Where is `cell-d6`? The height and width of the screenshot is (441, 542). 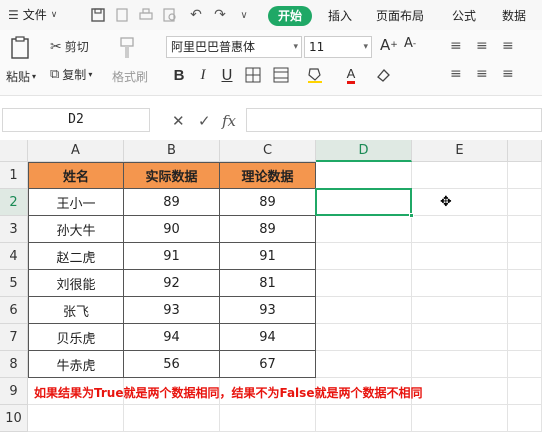 cell-d6 is located at coordinates (364, 310).